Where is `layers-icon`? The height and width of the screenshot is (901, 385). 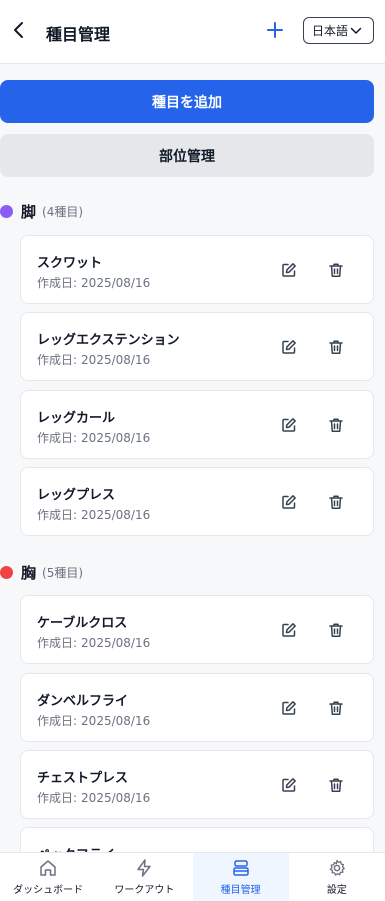 layers-icon is located at coordinates (240, 868).